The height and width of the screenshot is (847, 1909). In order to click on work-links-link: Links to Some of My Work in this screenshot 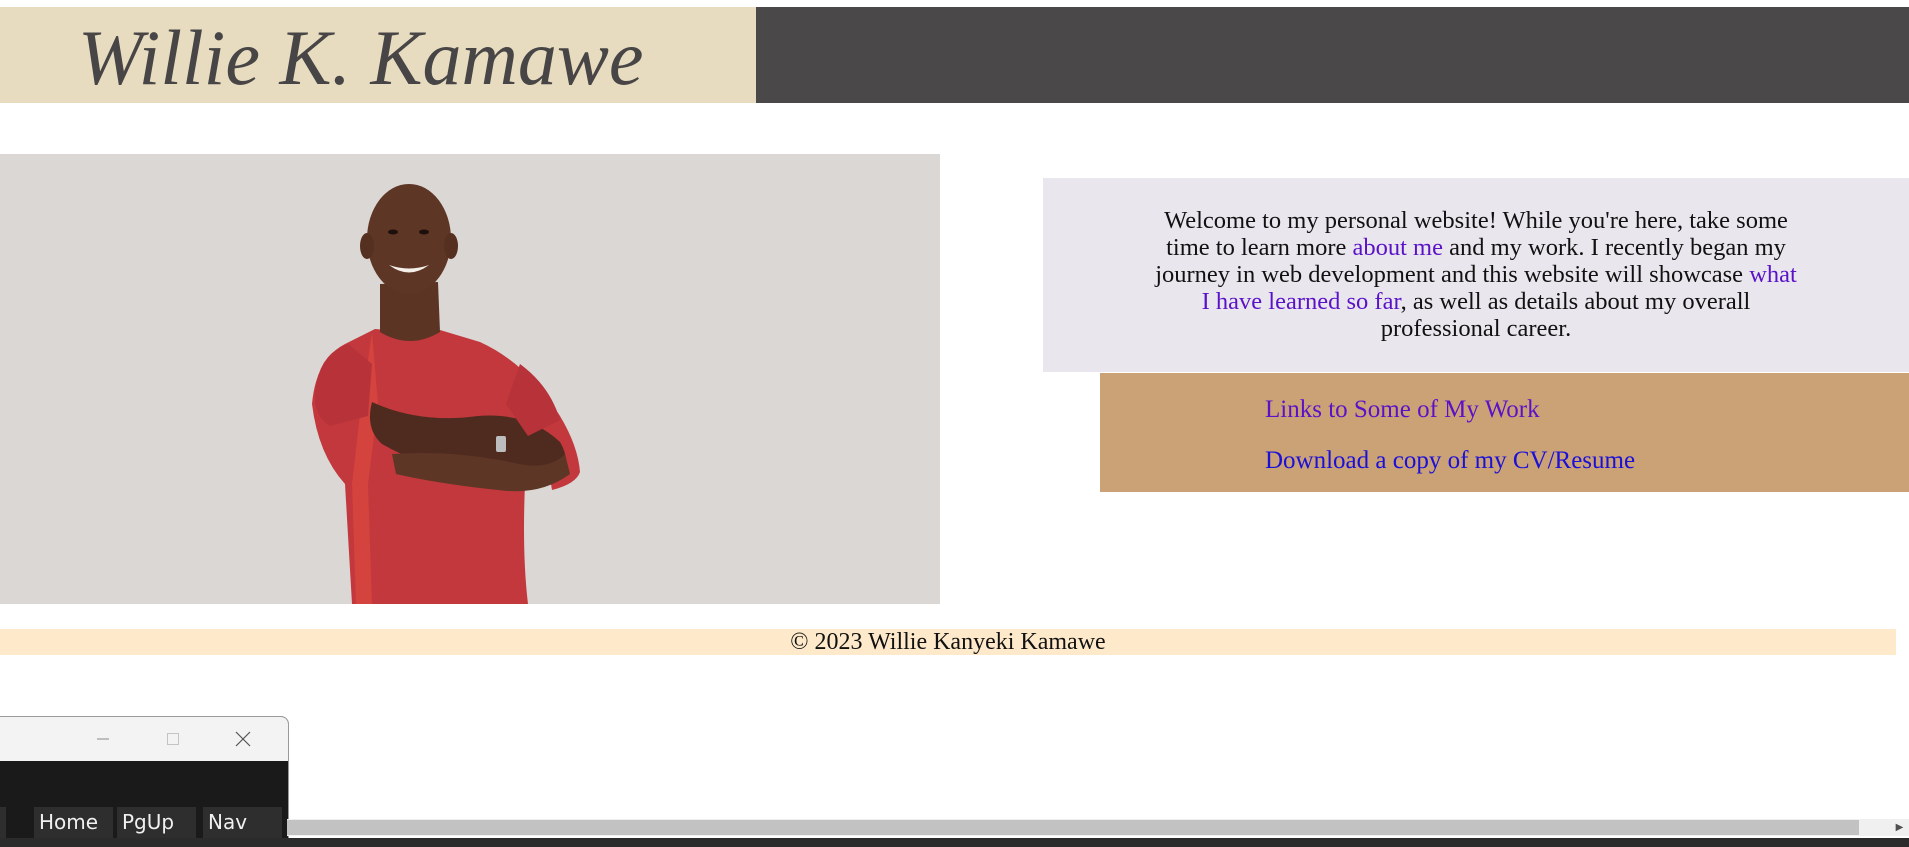, I will do `click(1402, 410)`.